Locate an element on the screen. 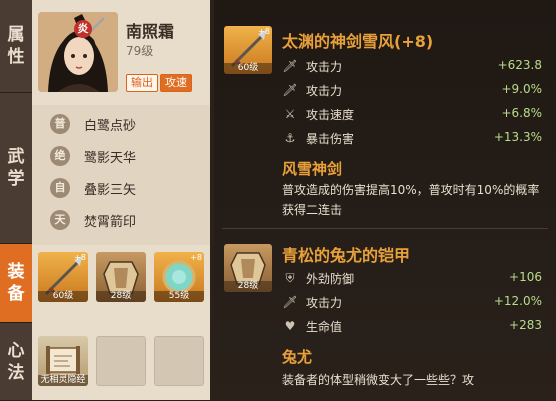  skill-item: 自 叠影三矢 is located at coordinates (93, 188).